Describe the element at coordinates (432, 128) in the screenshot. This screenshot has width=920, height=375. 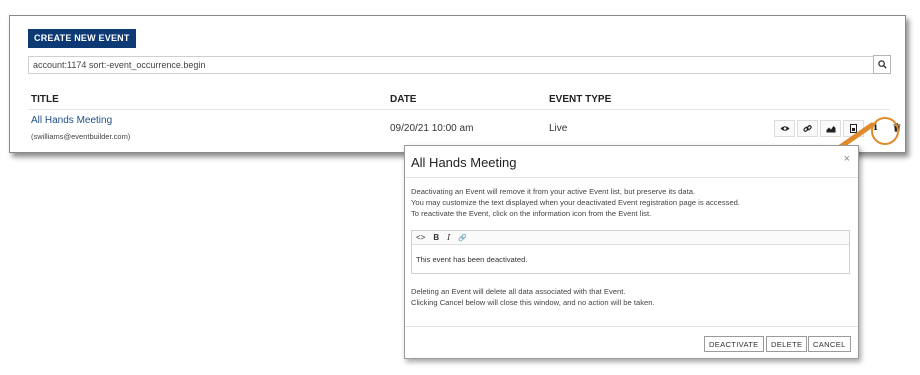
I see `event-date: 09/20/21 10:00 am` at that location.